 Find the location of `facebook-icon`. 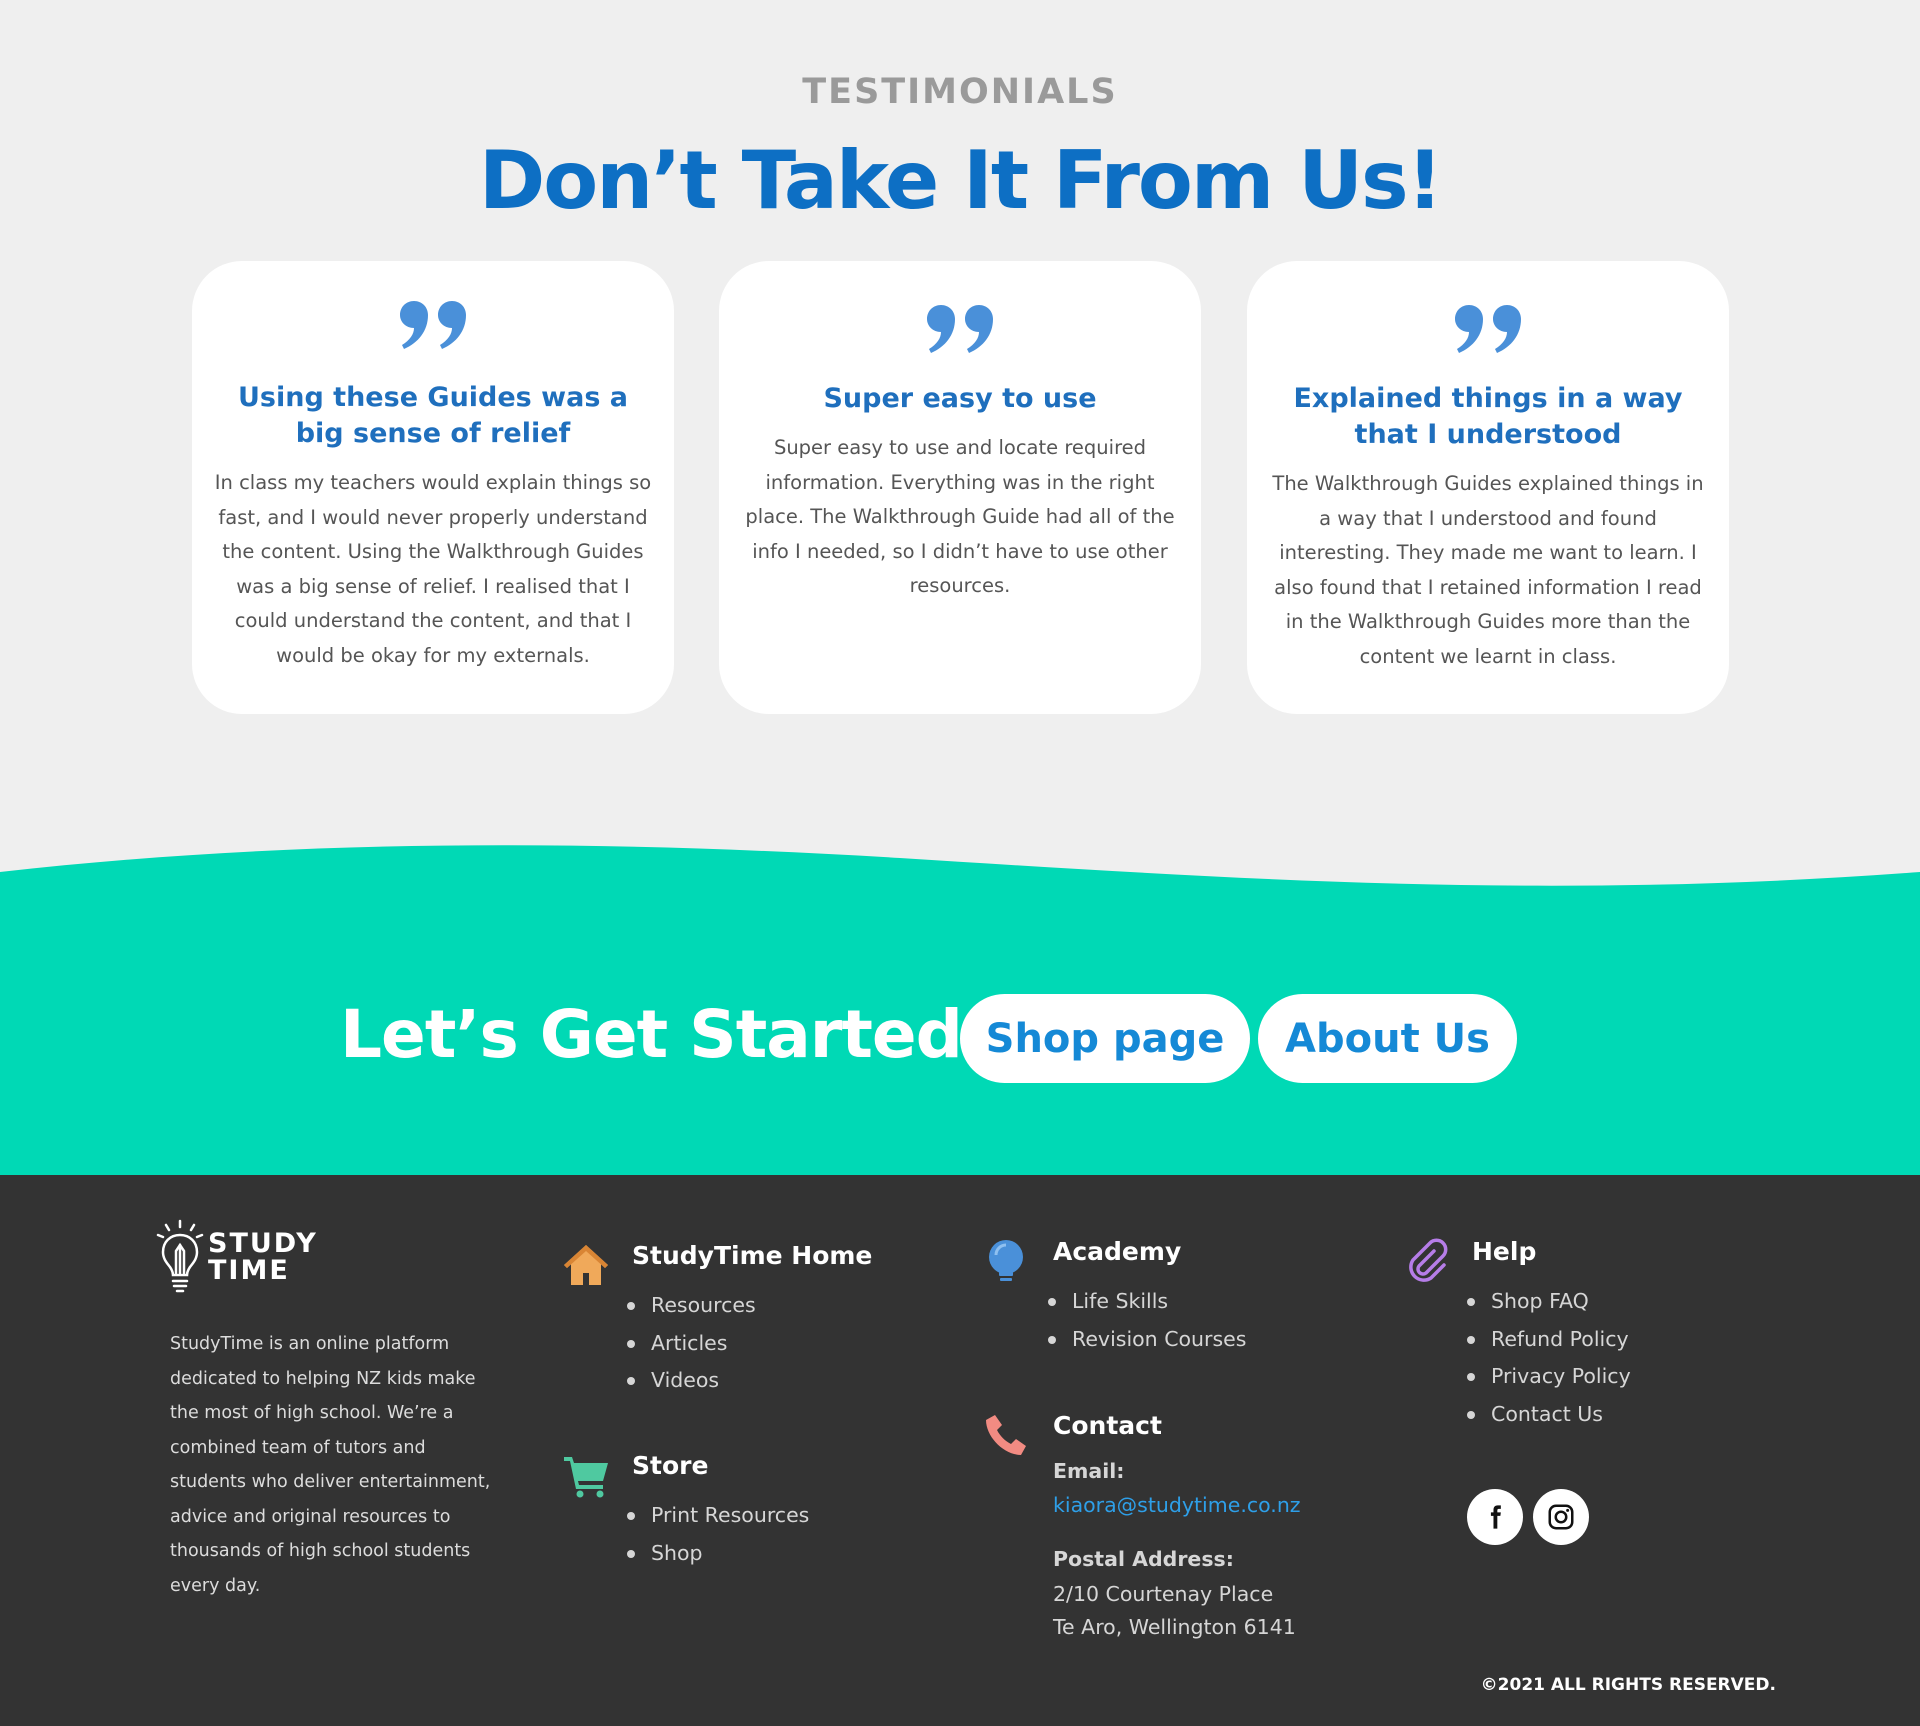

facebook-icon is located at coordinates (1495, 1517).